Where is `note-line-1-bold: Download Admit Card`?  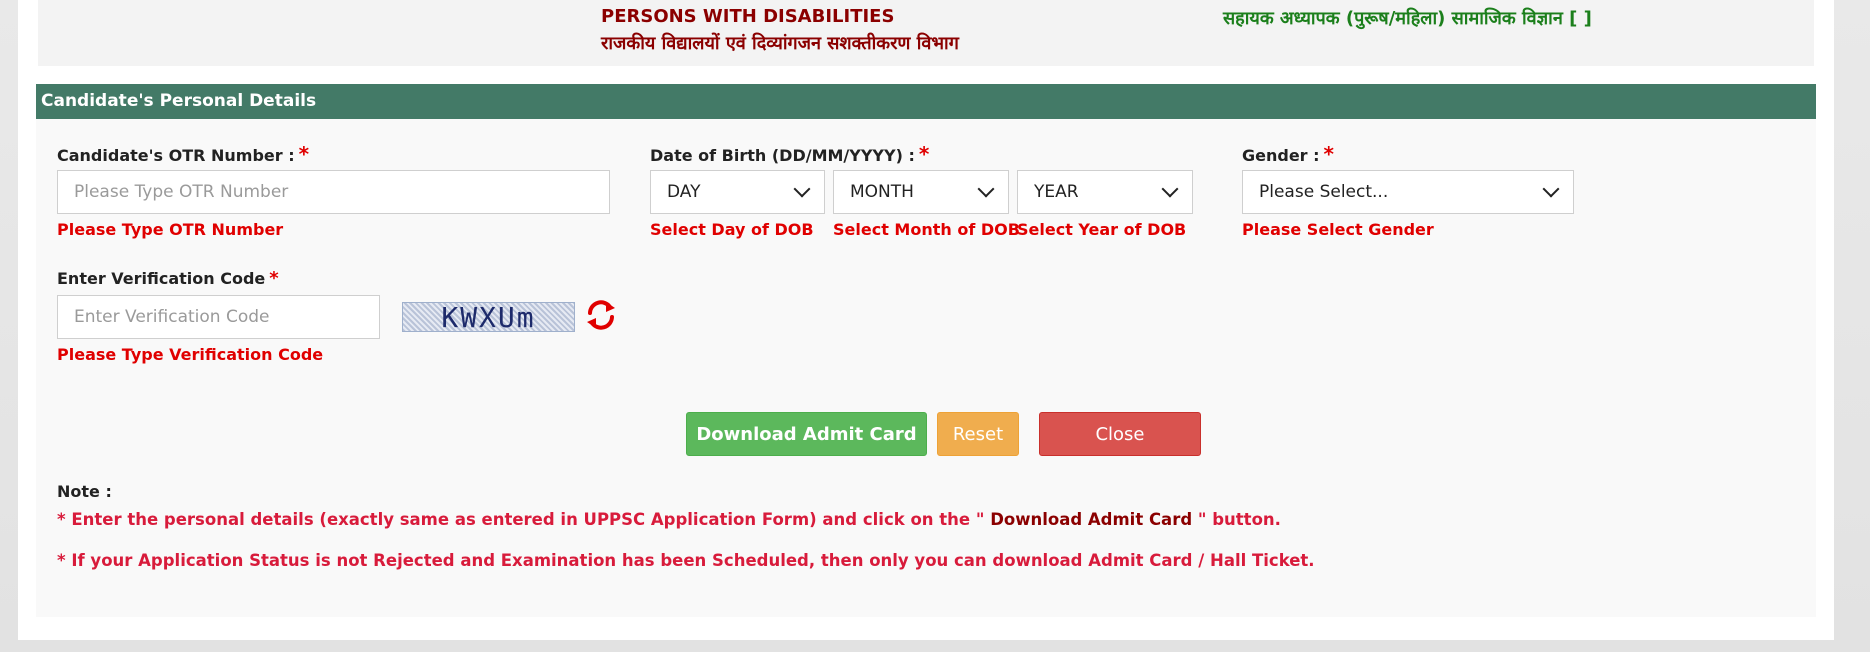
note-line-1-bold: Download Admit Card is located at coordinates (1091, 519).